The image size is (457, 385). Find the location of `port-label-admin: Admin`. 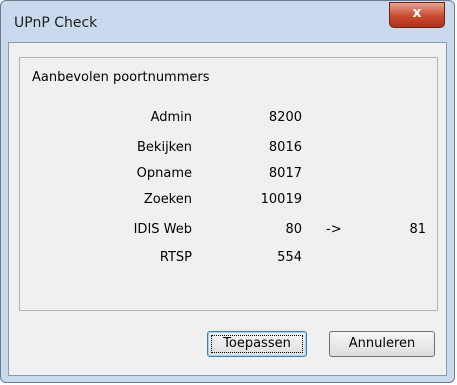

port-label-admin: Admin is located at coordinates (171, 117).